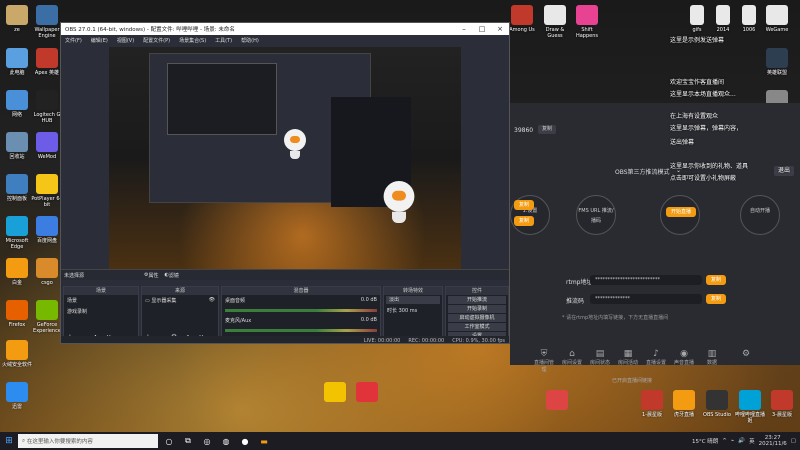 Image resolution: width=800 pixels, height=450 pixels. Describe the element at coordinates (250, 40) in the screenshot. I see `menu-item: 帮助(H)` at that location.